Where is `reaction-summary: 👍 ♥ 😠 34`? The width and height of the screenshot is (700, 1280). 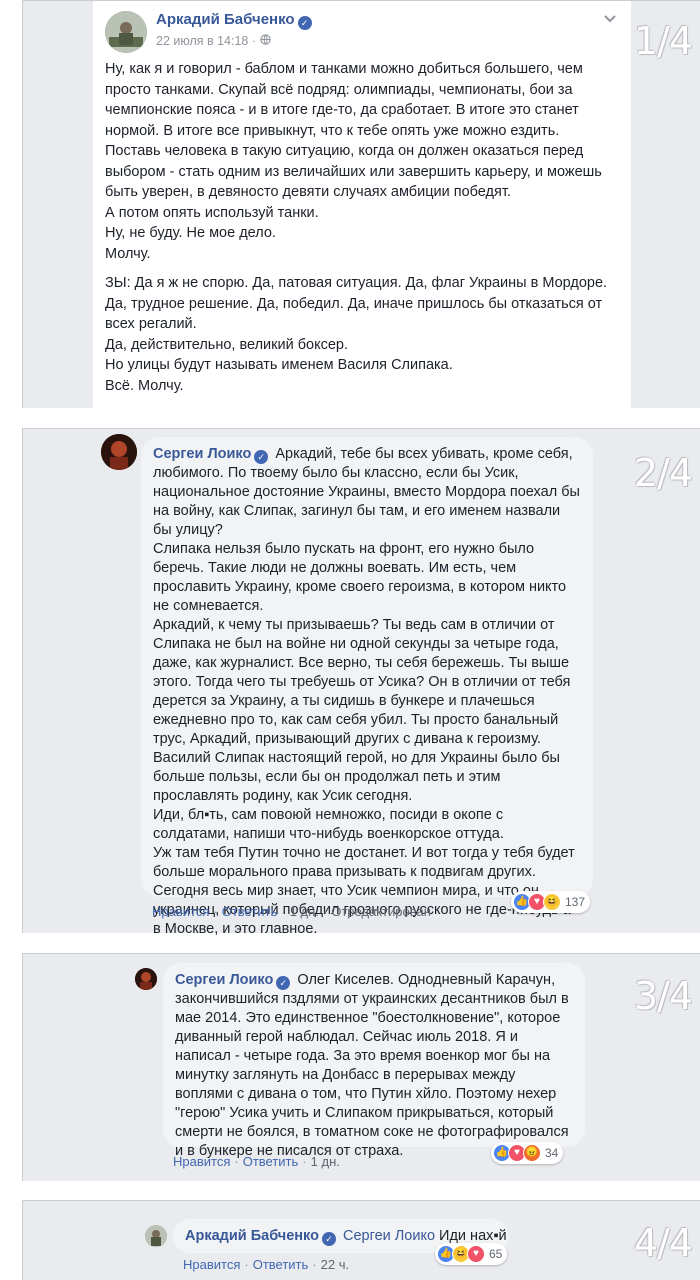
reaction-summary: 👍 ♥ 😠 34 is located at coordinates (527, 1153).